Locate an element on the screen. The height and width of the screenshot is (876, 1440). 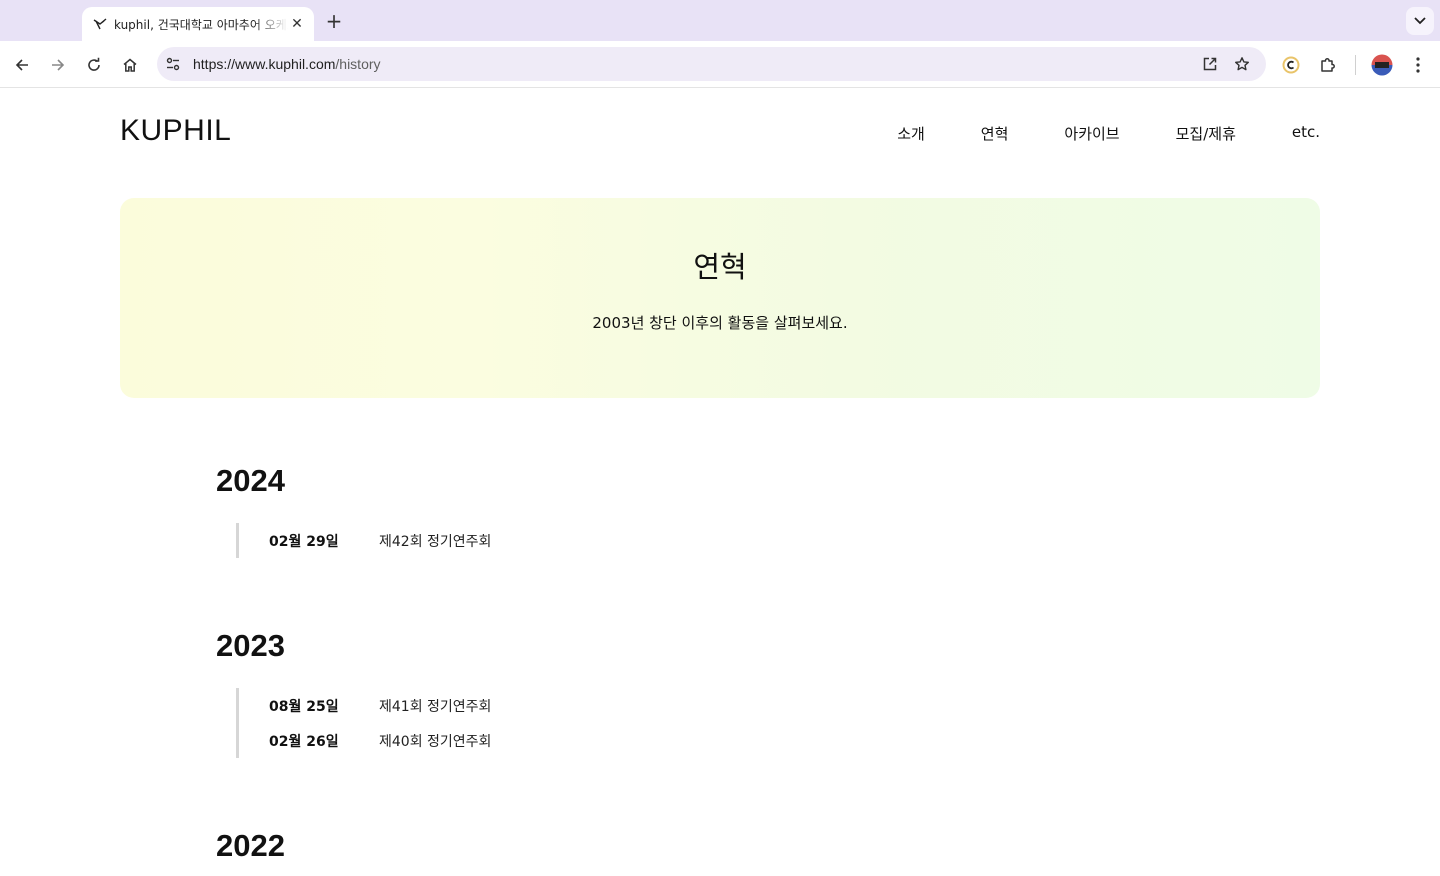
nav-about: 소개 is located at coordinates (911, 133).